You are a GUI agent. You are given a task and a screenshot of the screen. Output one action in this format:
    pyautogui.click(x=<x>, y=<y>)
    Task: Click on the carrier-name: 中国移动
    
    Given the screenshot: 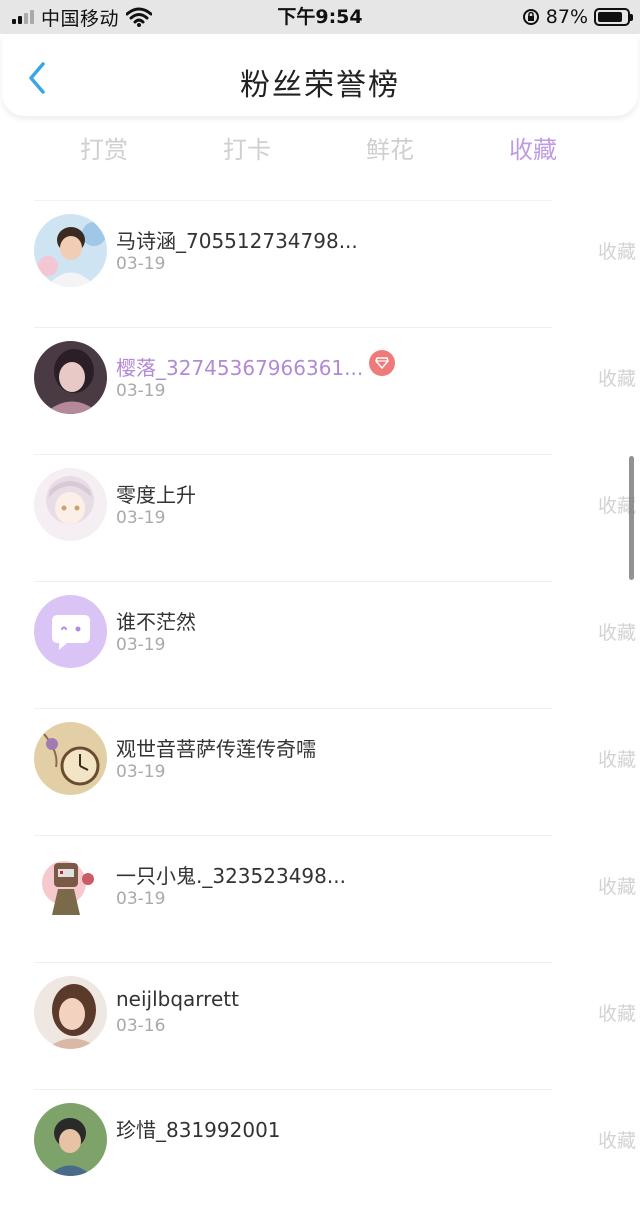 What is the action you would take?
    pyautogui.click(x=80, y=18)
    